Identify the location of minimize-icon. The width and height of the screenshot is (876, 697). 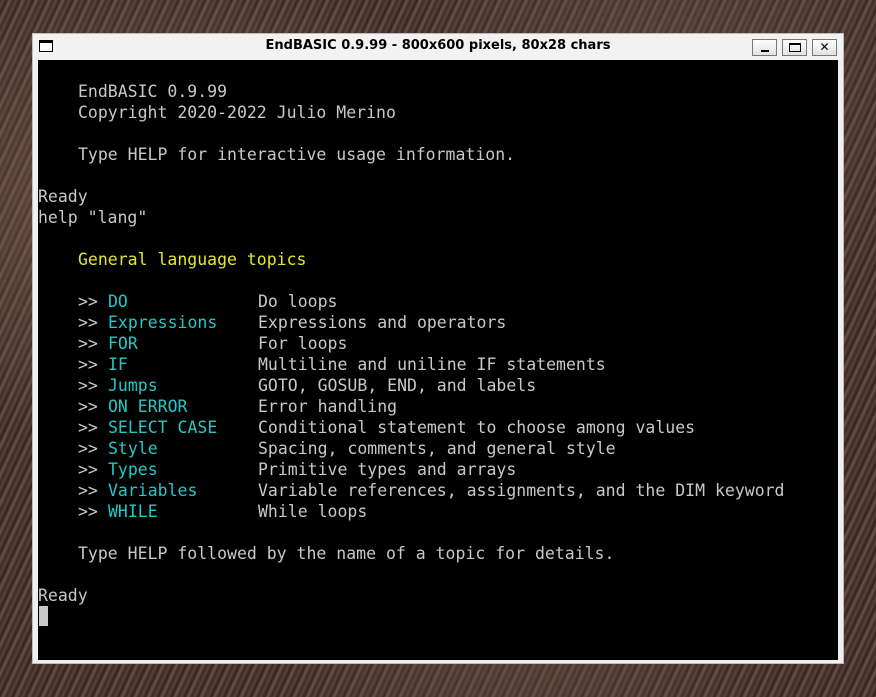
(765, 51).